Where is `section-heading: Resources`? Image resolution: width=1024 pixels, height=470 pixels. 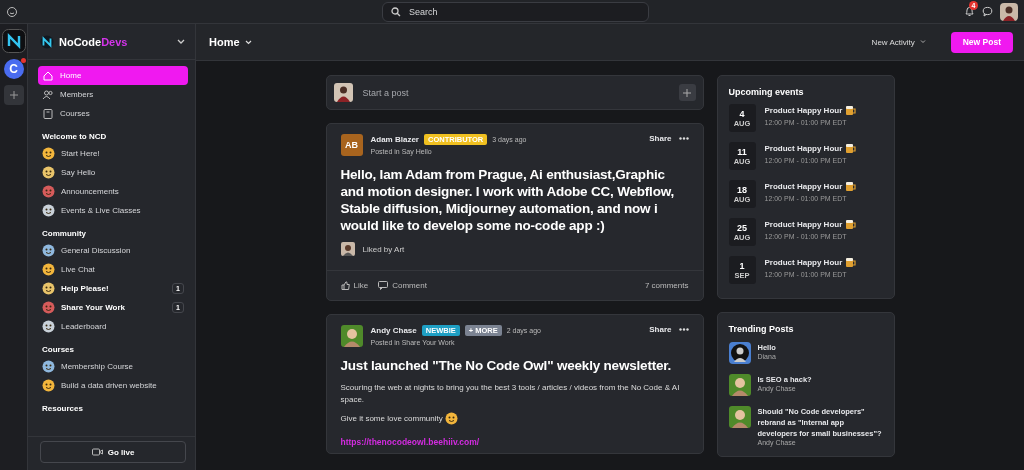
section-heading: Resources is located at coordinates (63, 408).